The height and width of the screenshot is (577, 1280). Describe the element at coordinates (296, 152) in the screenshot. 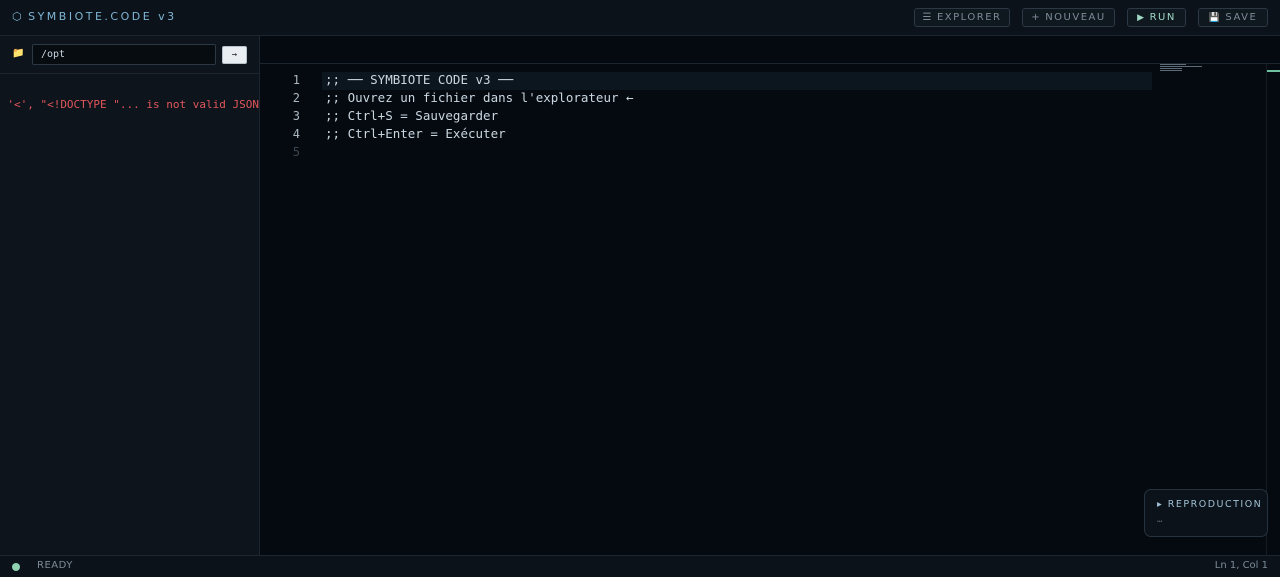

I see `line-number: 5` at that location.